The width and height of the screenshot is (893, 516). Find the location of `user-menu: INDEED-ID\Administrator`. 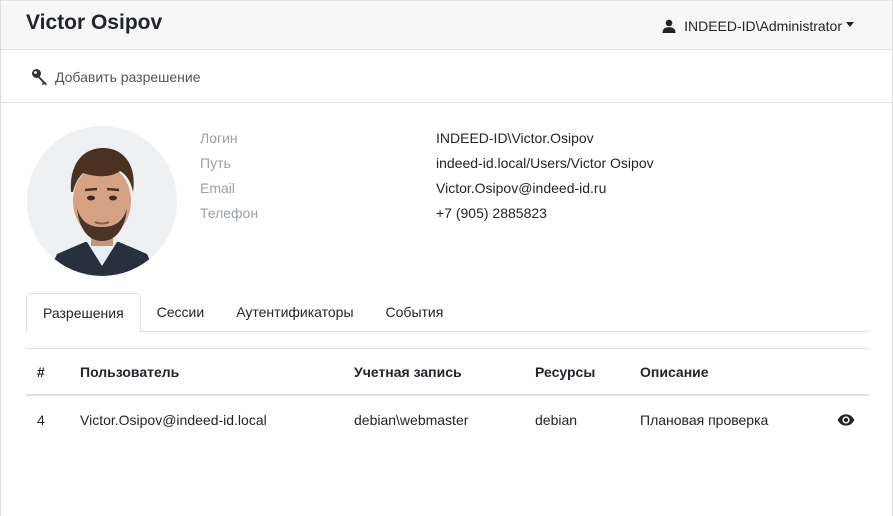

user-menu: INDEED-ID\Administrator is located at coordinates (758, 26).